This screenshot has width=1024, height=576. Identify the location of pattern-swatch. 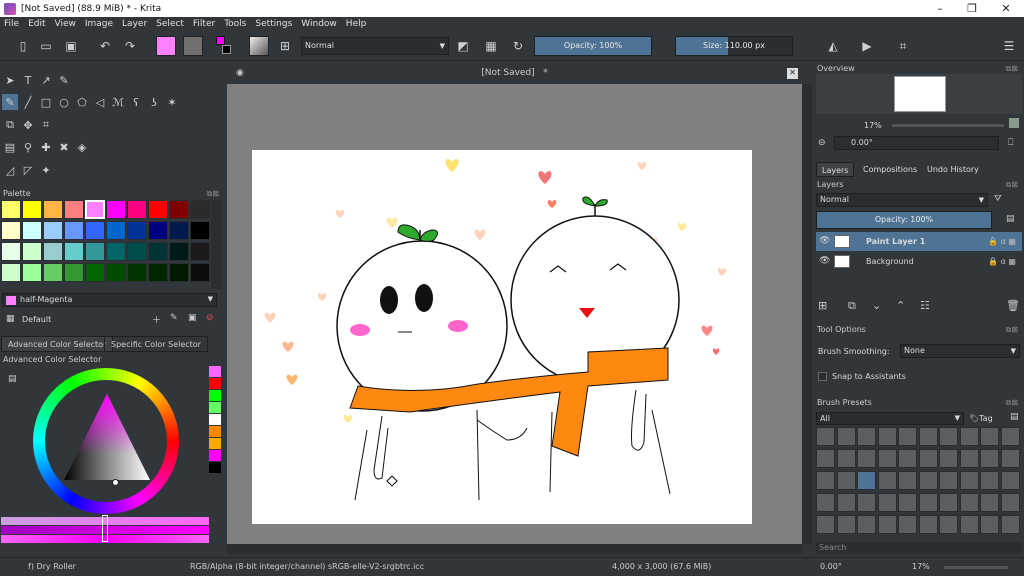
(193, 46).